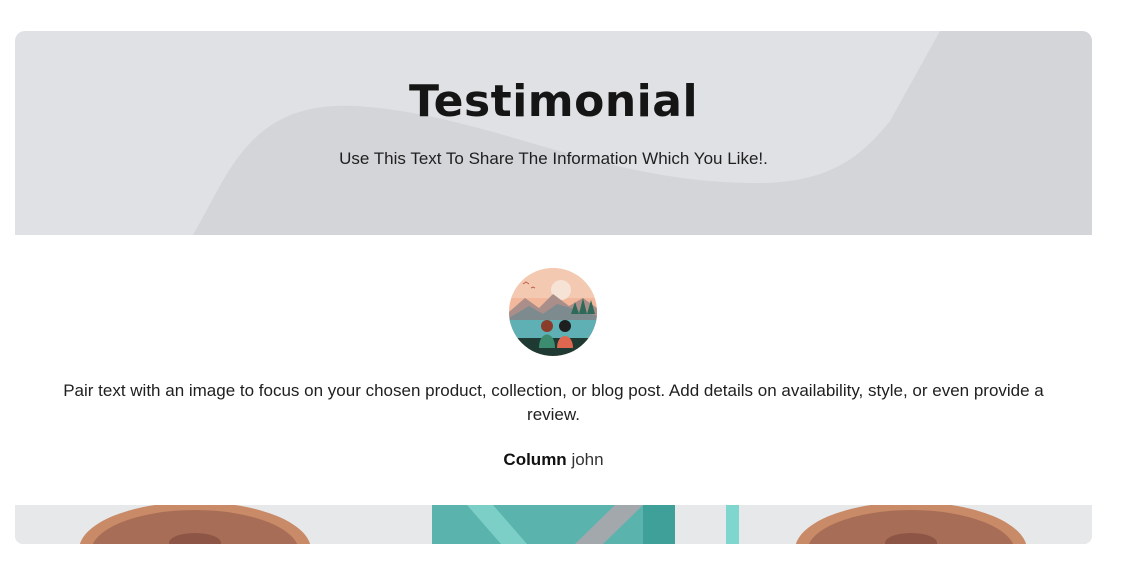 The width and height of the screenshot is (1122, 576). Describe the element at coordinates (587, 459) in the screenshot. I see `author-name: john` at that location.